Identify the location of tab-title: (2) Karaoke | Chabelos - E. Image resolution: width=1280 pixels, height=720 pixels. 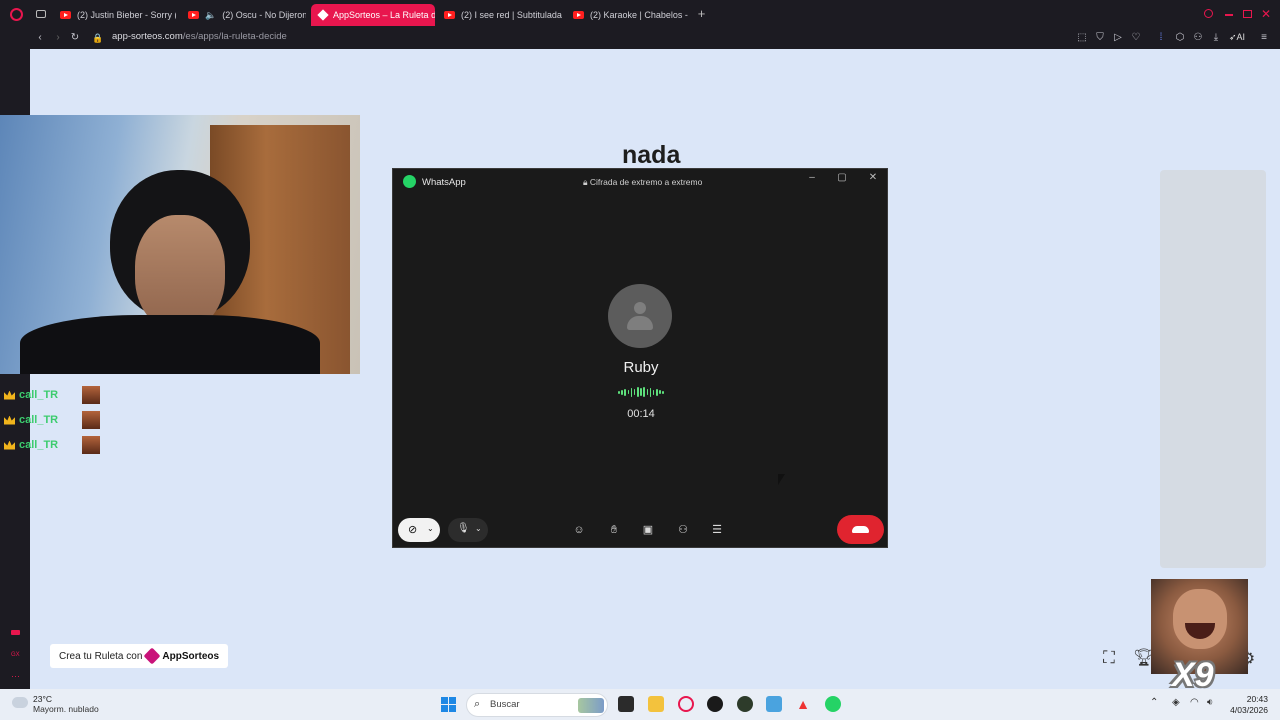
(639, 15).